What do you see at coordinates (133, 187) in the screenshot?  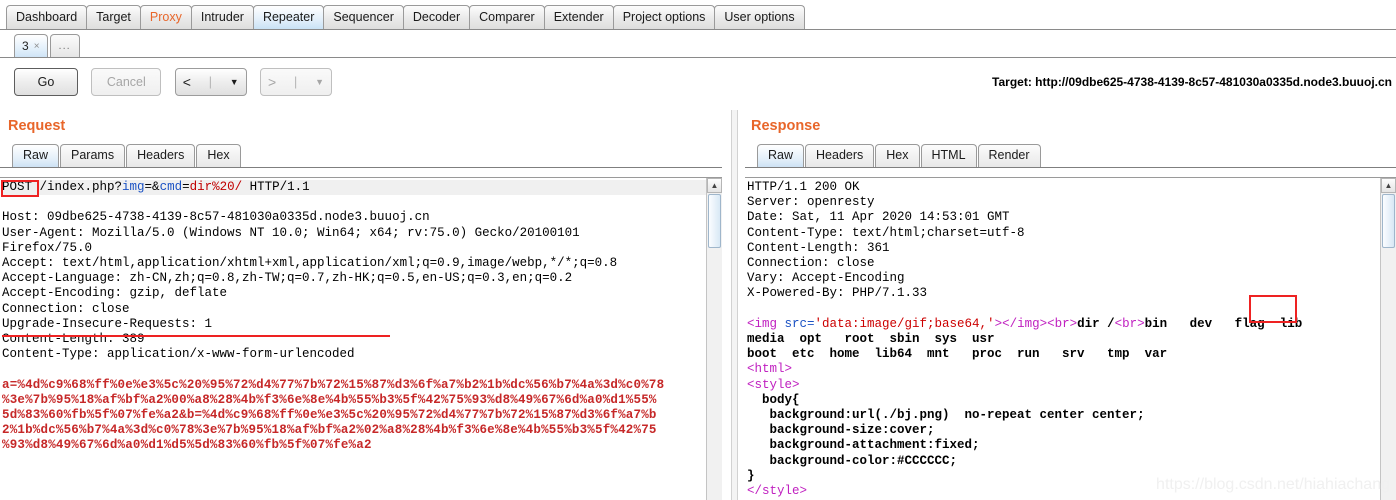 I see `request-param-img: img` at bounding box center [133, 187].